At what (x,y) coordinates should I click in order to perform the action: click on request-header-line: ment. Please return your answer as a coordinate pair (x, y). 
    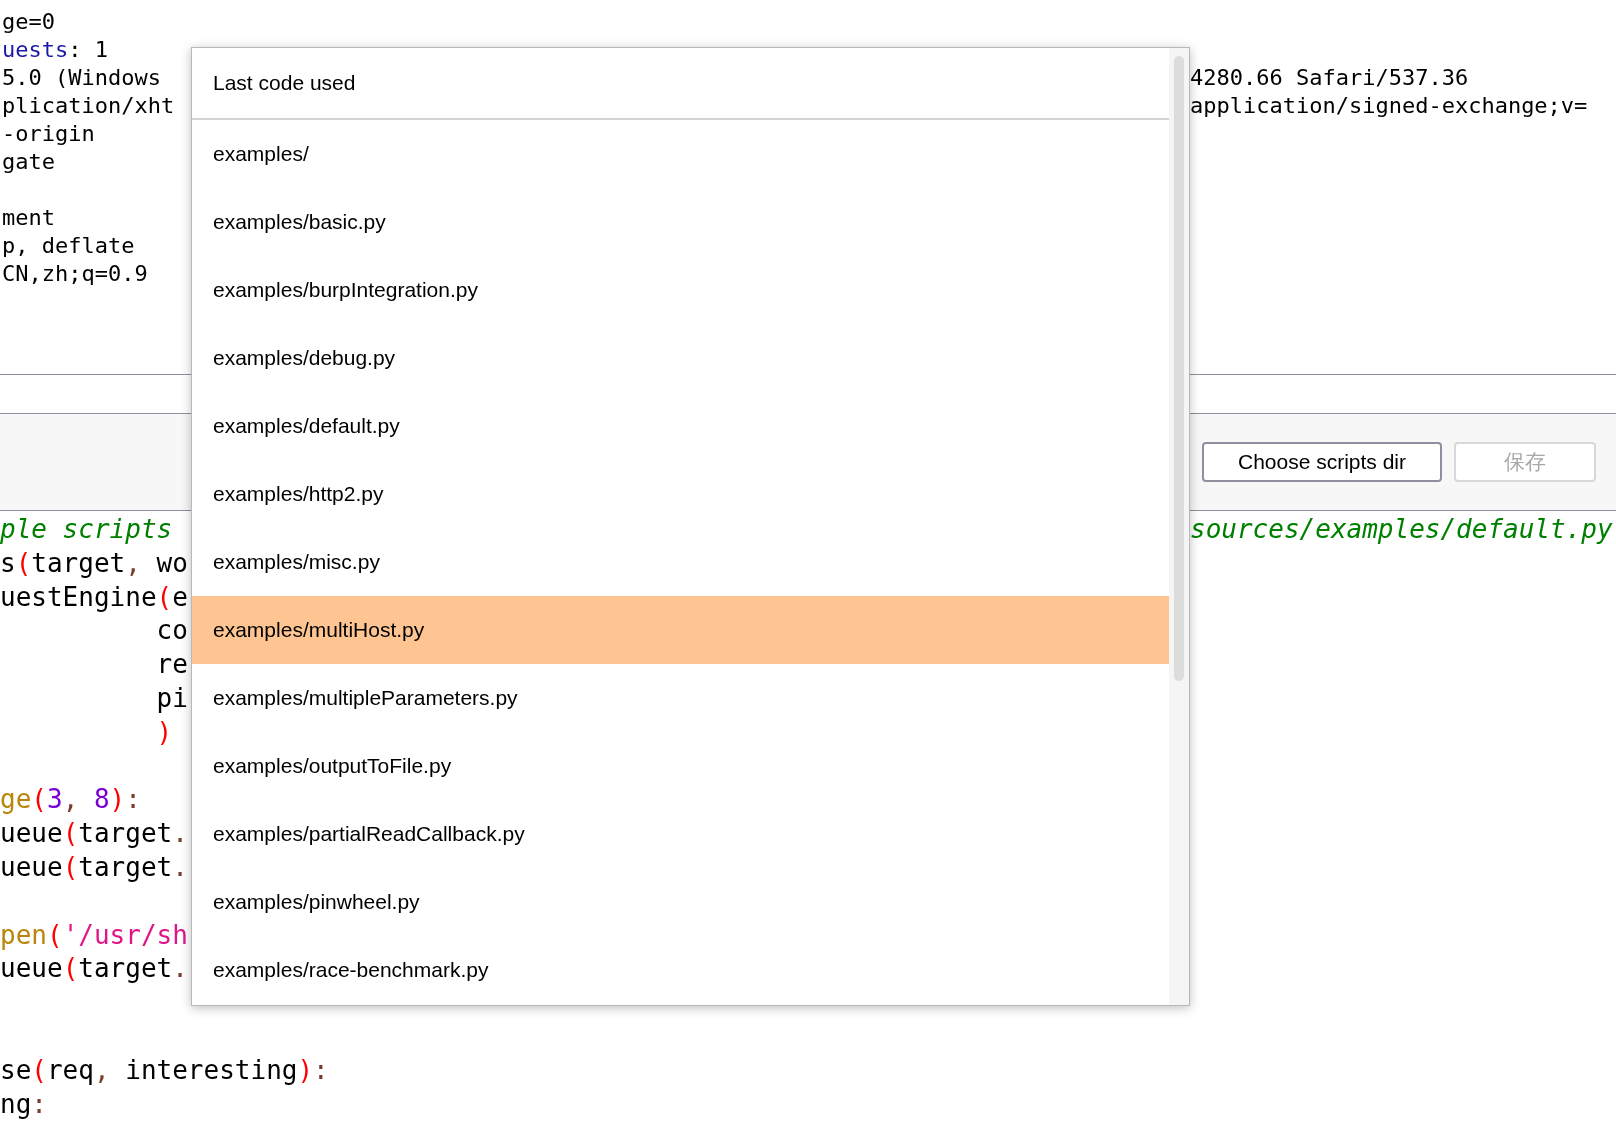
    Looking at the image, I should click on (28, 217).